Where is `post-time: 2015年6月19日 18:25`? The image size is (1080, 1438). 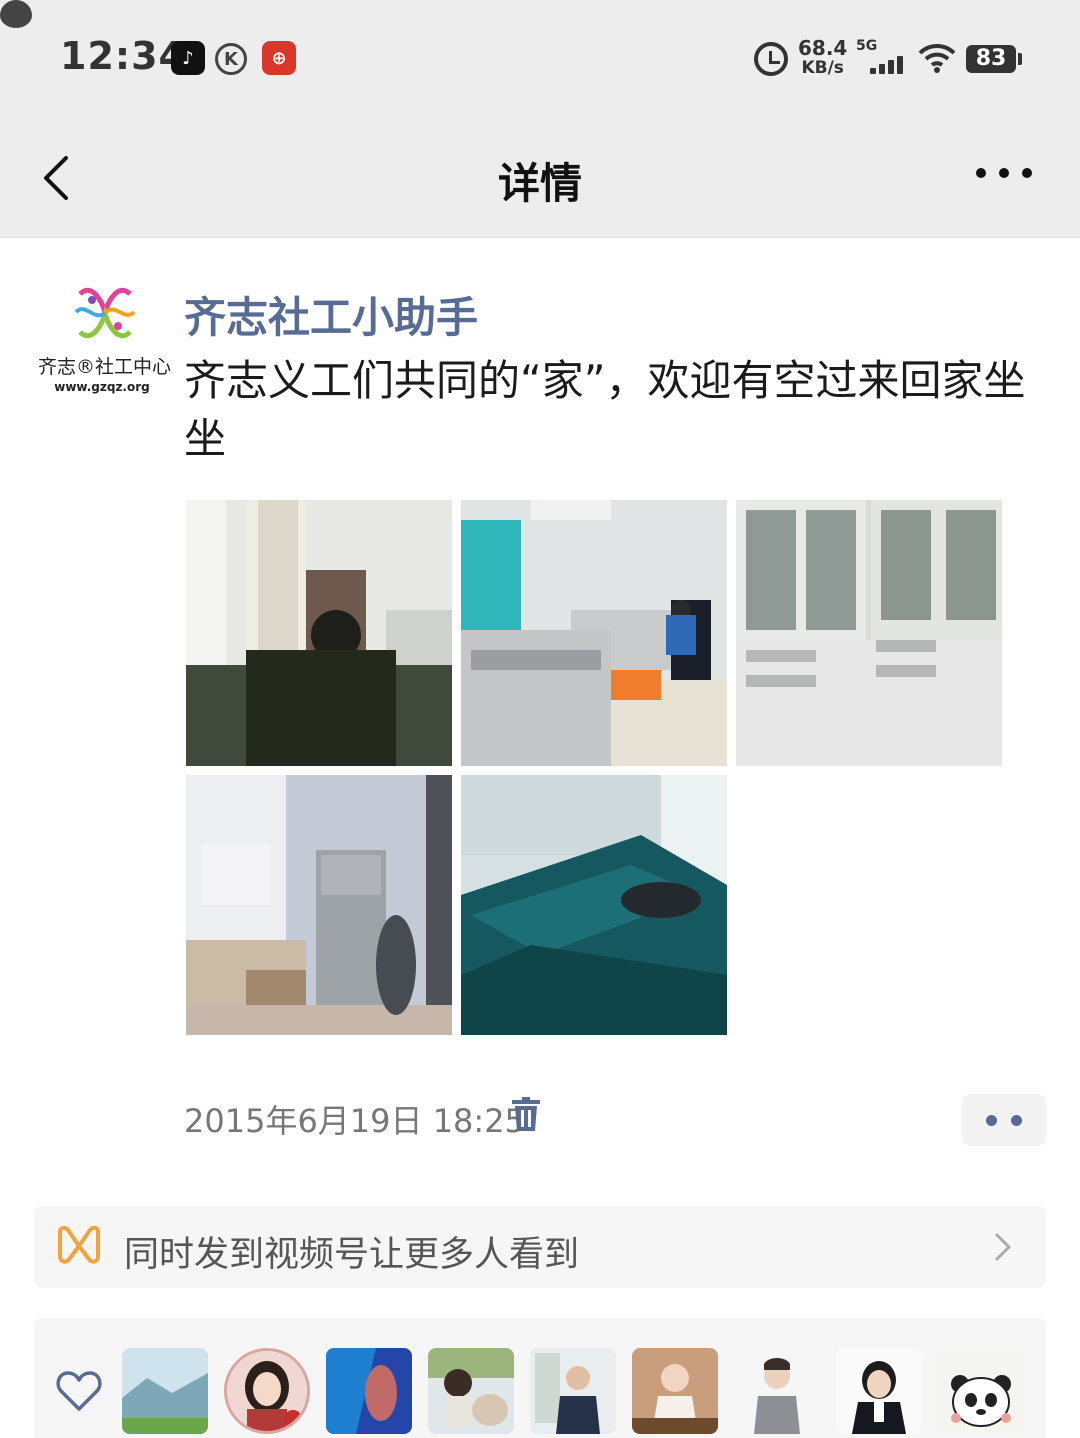
post-time: 2015年6月19日 18:25 is located at coordinates (354, 1121).